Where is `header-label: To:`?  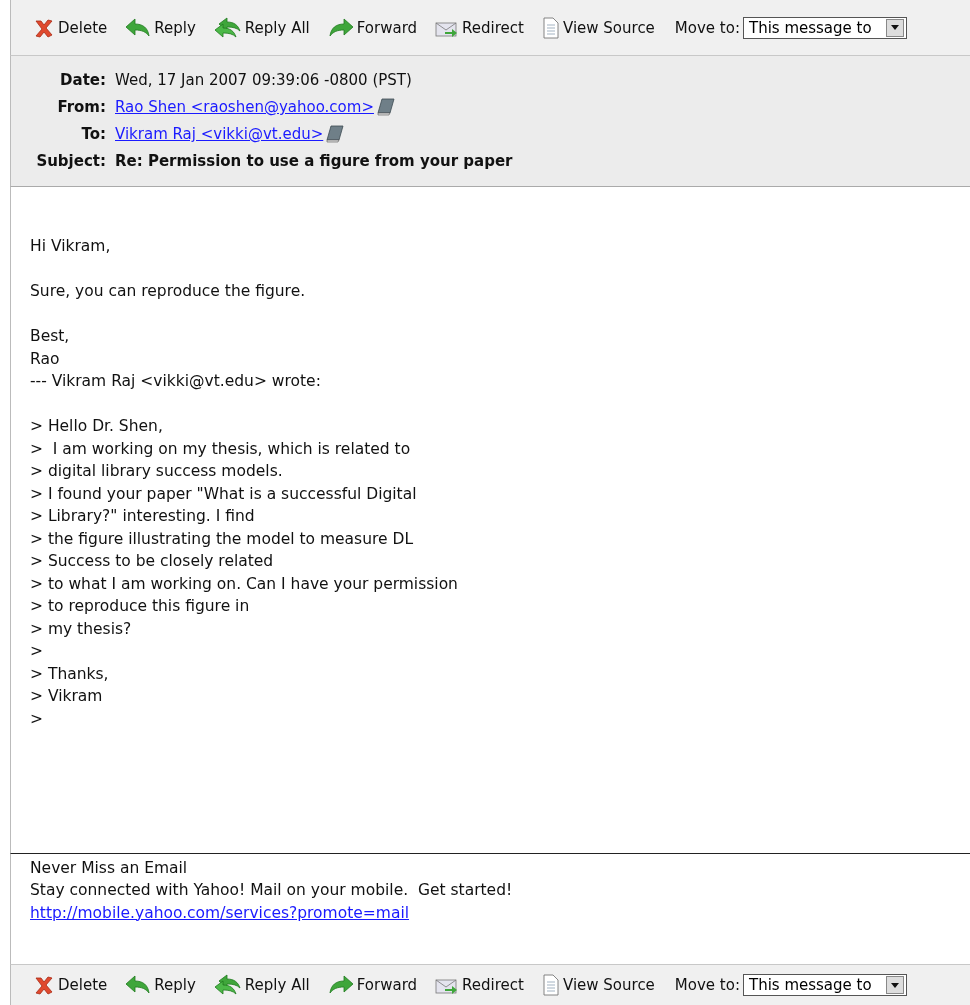 header-label: To: is located at coordinates (93, 134).